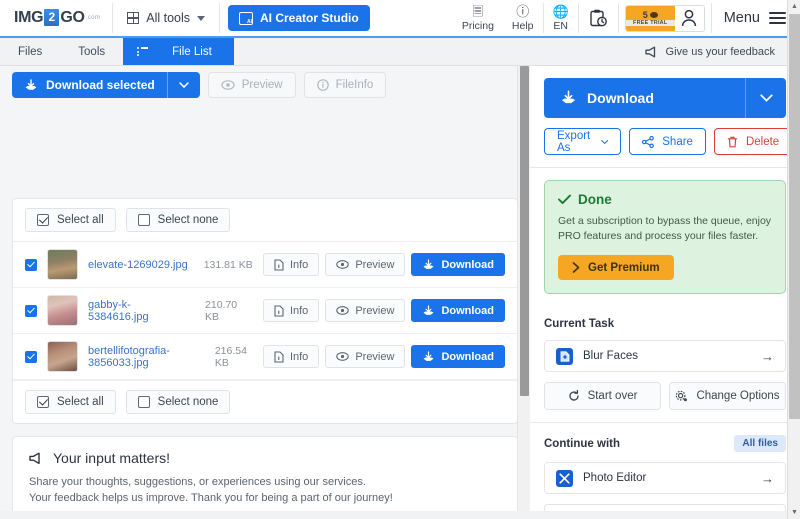 The height and width of the screenshot is (519, 800). What do you see at coordinates (564, 478) in the screenshot?
I see `photo-editor-icon` at bounding box center [564, 478].